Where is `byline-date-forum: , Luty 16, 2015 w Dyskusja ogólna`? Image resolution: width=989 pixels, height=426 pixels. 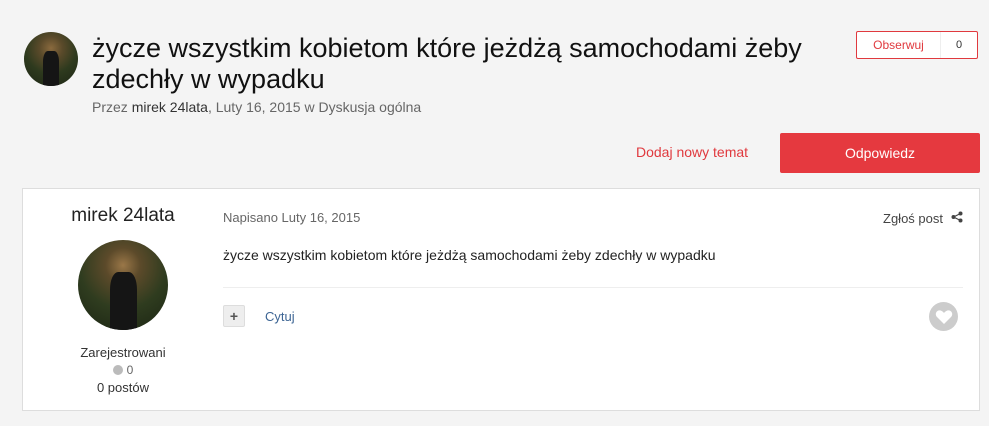 byline-date-forum: , Luty 16, 2015 w Dyskusja ogólna is located at coordinates (314, 107).